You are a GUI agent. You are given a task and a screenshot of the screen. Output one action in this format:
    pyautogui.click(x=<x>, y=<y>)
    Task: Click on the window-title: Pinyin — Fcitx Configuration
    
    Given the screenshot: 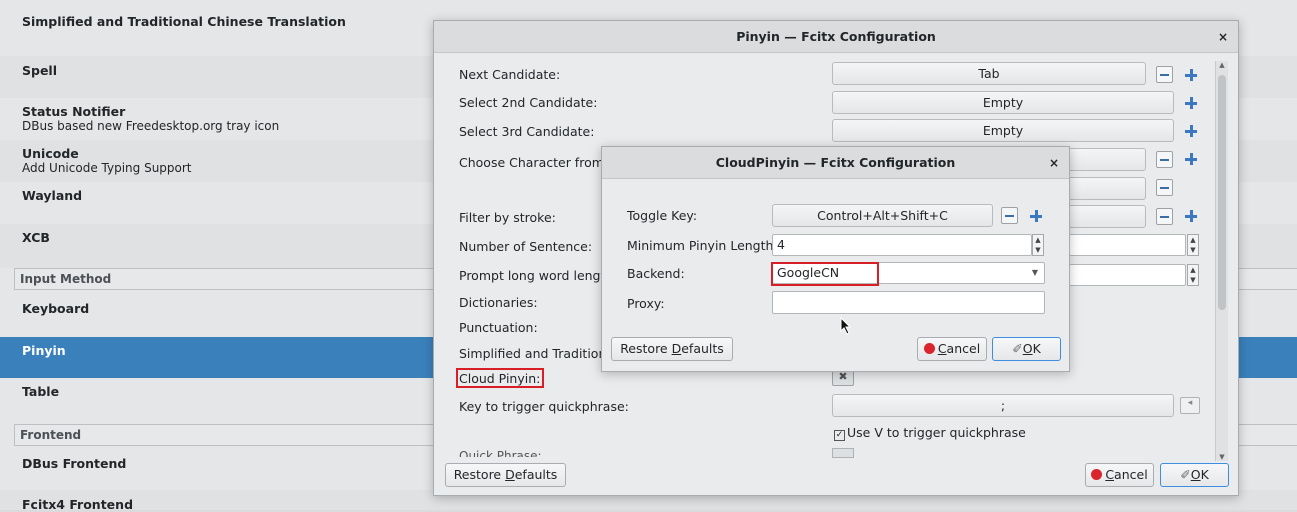 What is the action you would take?
    pyautogui.click(x=836, y=36)
    